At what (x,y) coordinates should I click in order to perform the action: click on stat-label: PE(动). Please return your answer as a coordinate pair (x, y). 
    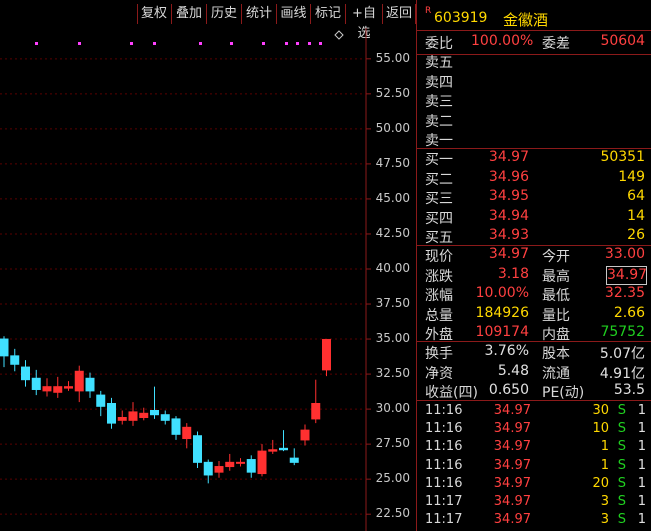
    Looking at the image, I should click on (563, 393).